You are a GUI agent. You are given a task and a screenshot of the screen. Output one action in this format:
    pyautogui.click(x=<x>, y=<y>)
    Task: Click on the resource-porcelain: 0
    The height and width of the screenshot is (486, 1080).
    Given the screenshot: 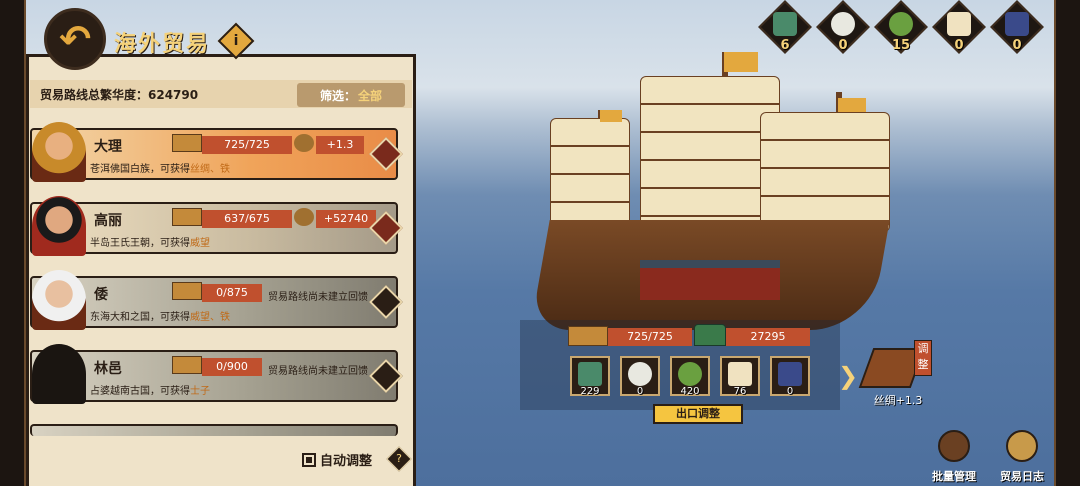 What is the action you would take?
    pyautogui.click(x=843, y=27)
    